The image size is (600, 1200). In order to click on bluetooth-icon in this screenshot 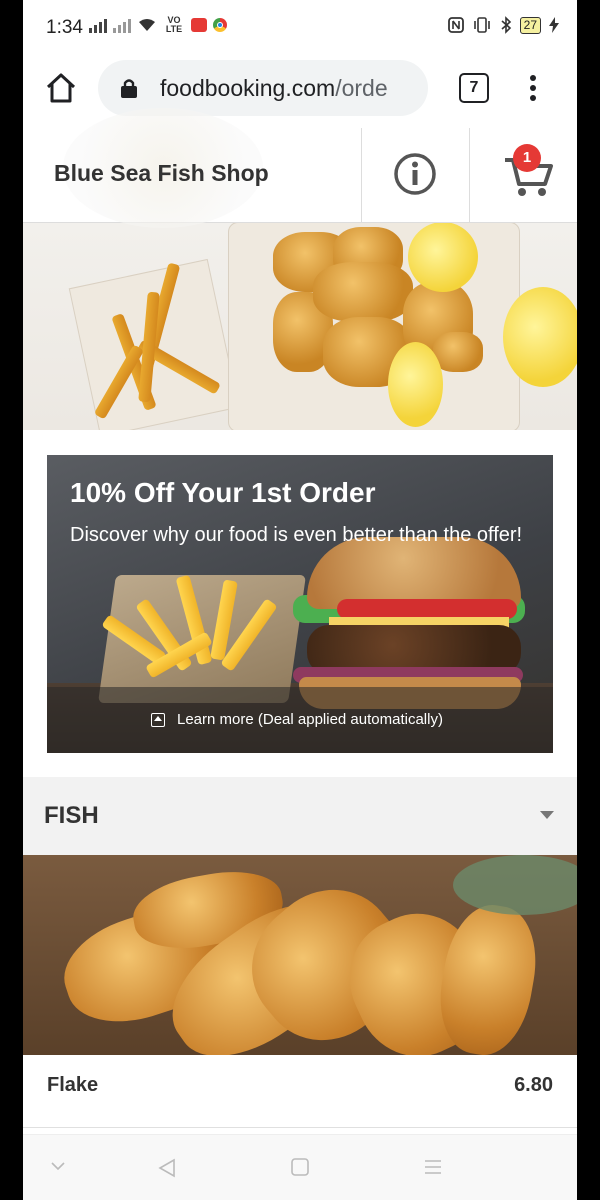, I will do `click(506, 25)`.